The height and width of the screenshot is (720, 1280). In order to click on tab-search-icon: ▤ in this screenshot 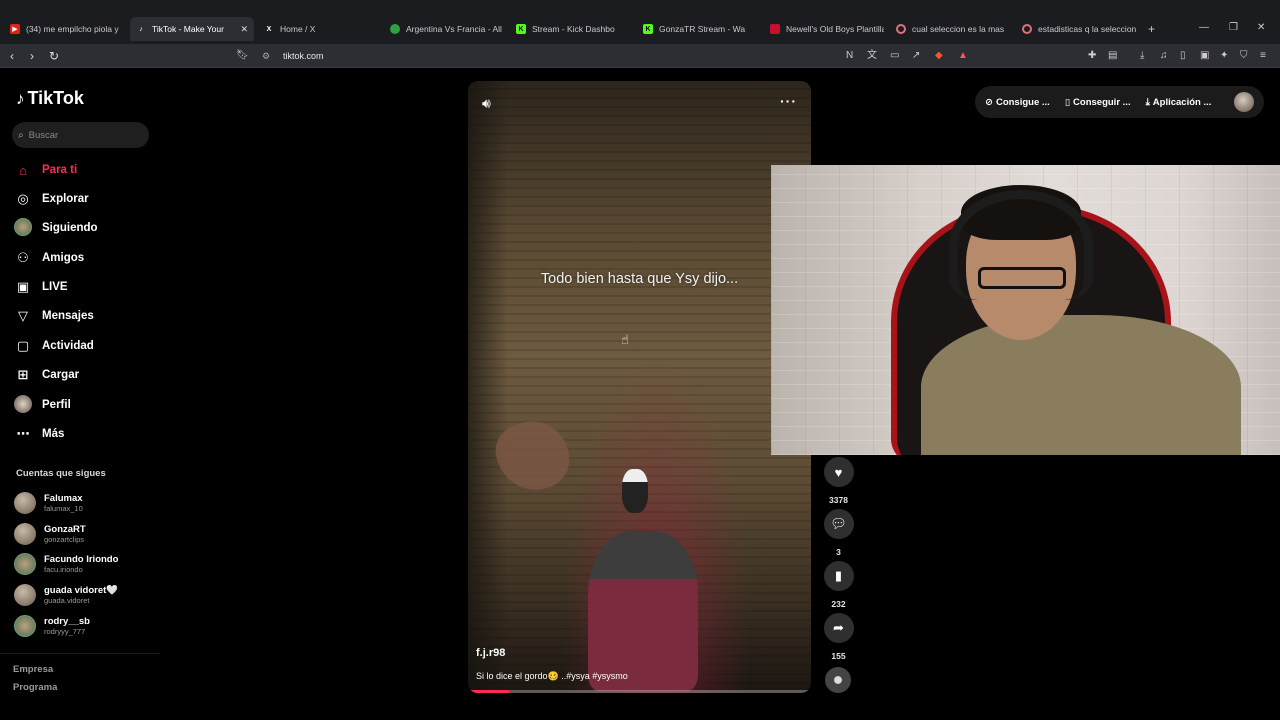, I will do `click(1112, 56)`.